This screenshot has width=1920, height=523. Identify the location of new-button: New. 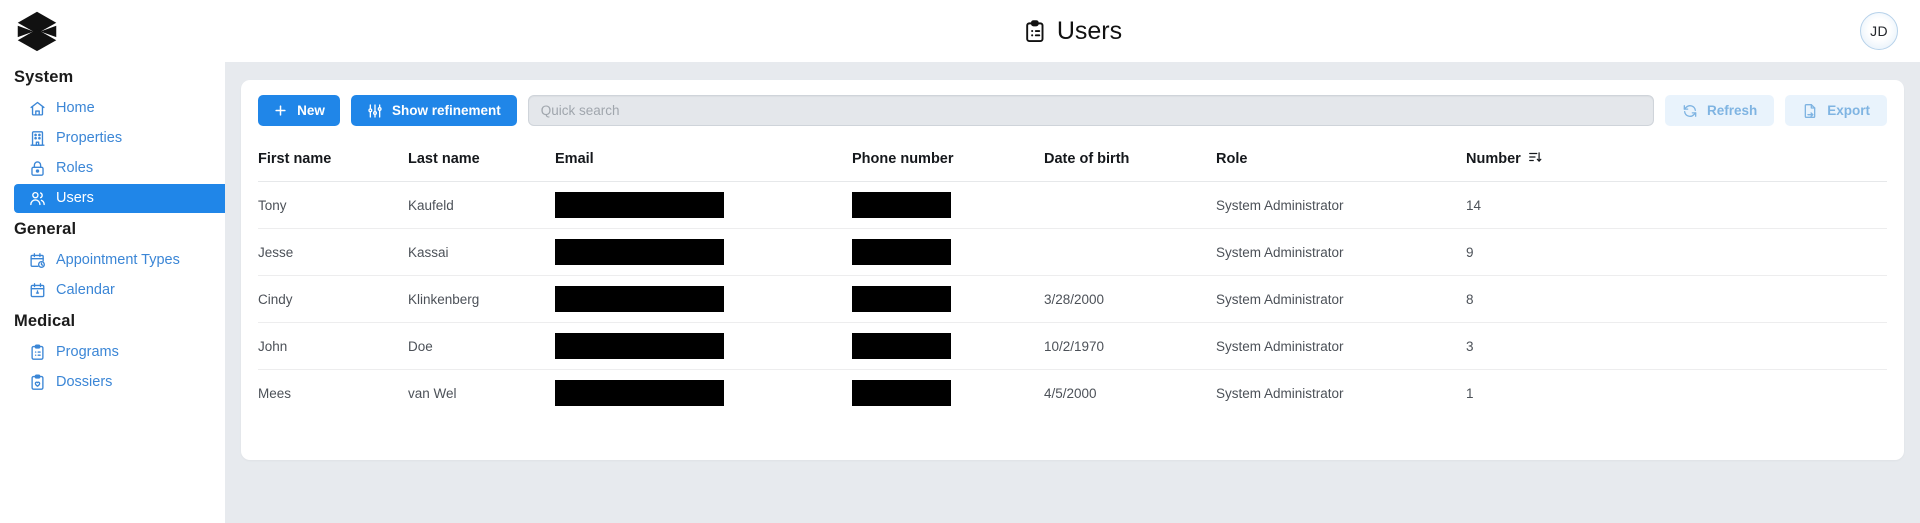
(299, 110).